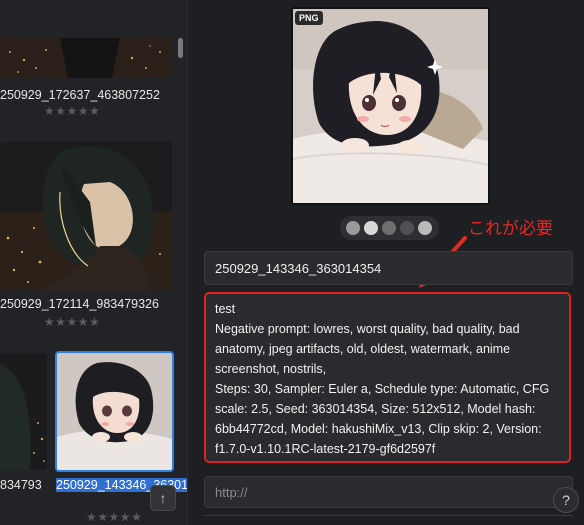  I want to click on scroll-to-top-button: ↑, so click(163, 498).